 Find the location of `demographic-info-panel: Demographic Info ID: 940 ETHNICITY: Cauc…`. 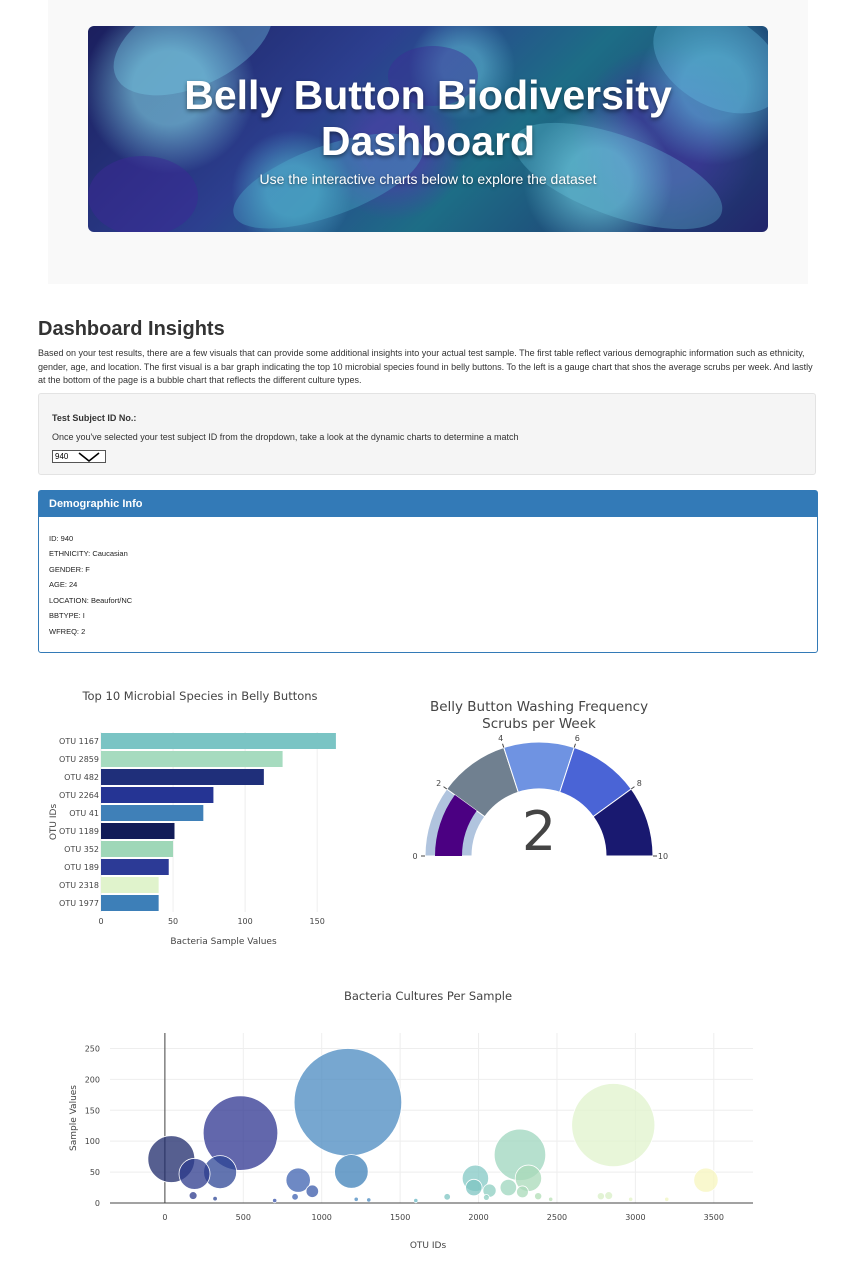

demographic-info-panel: Demographic Info ID: 940 ETHNICITY: Cauc… is located at coordinates (428, 571).